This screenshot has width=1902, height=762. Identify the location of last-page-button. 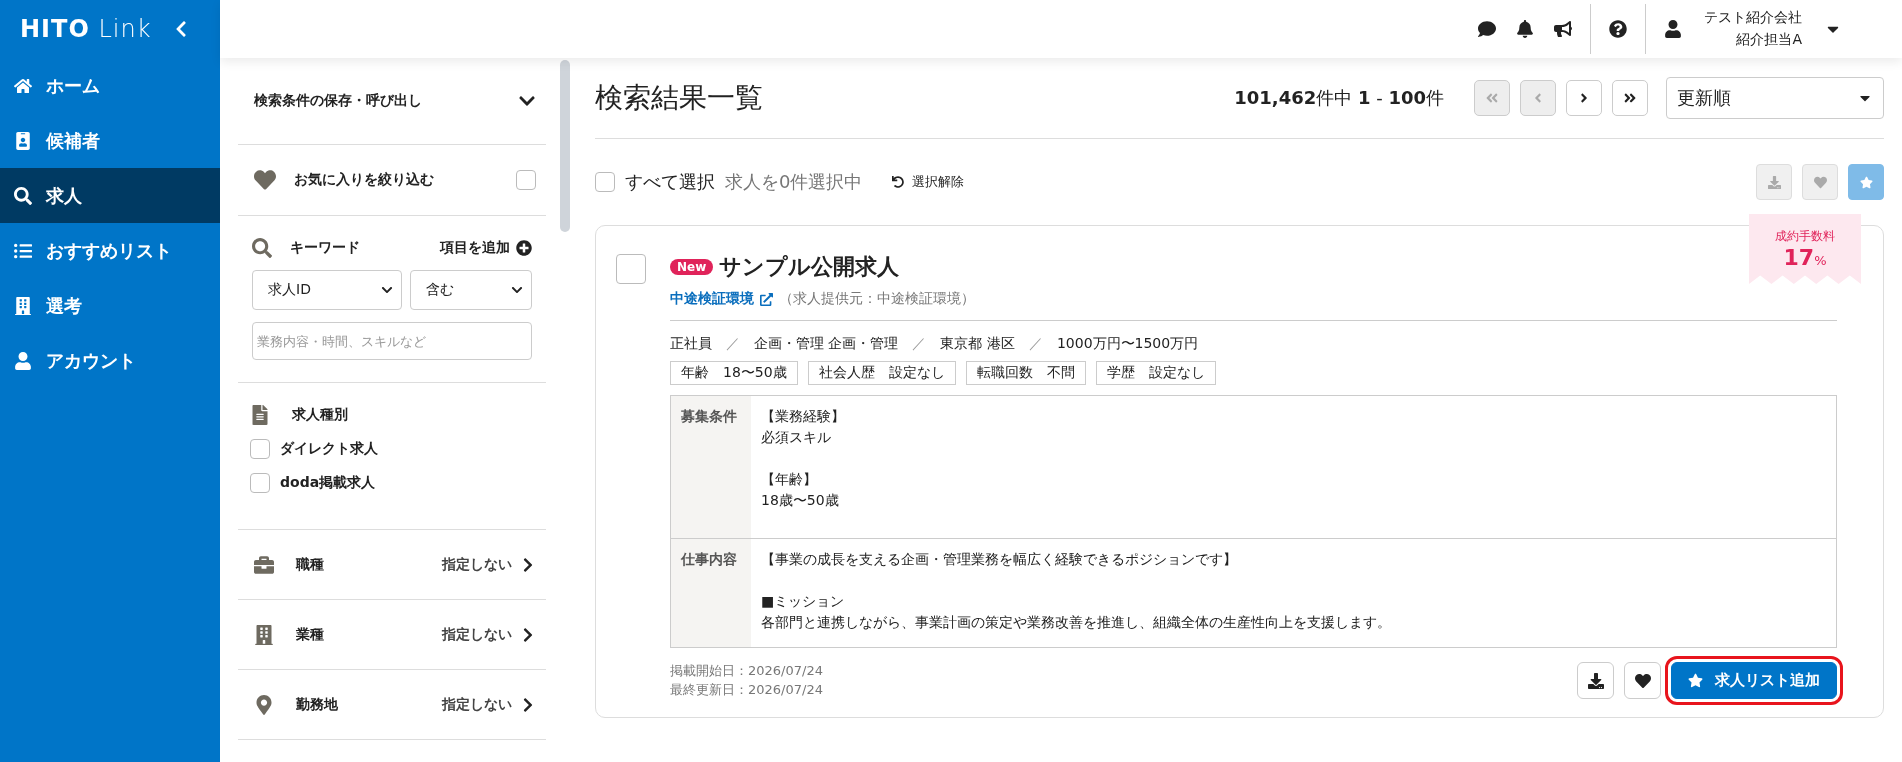
(1630, 98).